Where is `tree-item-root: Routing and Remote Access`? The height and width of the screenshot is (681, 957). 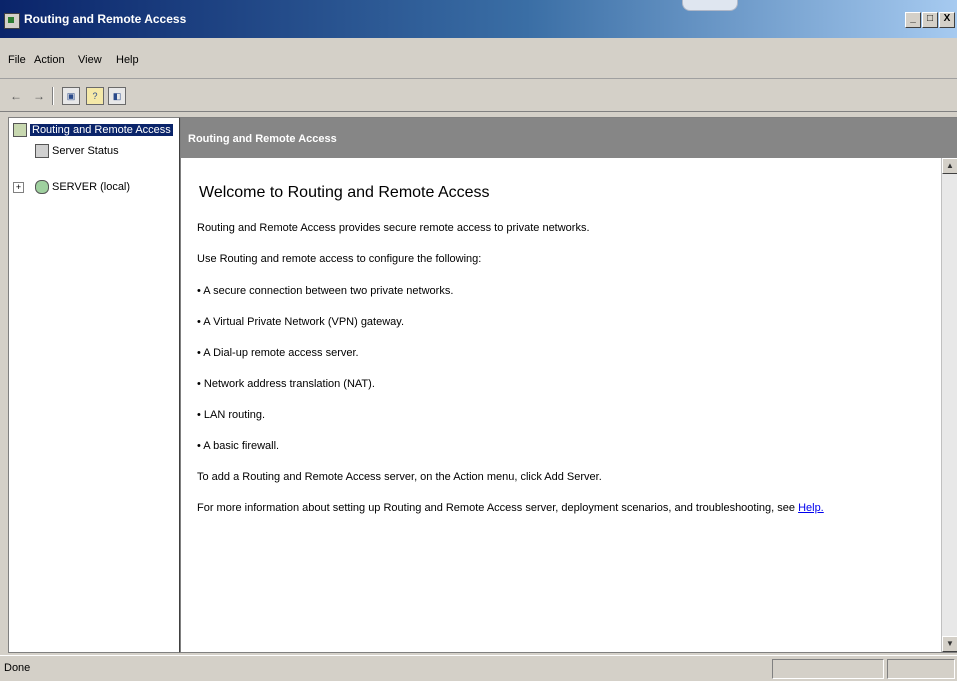 tree-item-root: Routing and Remote Access is located at coordinates (93, 130).